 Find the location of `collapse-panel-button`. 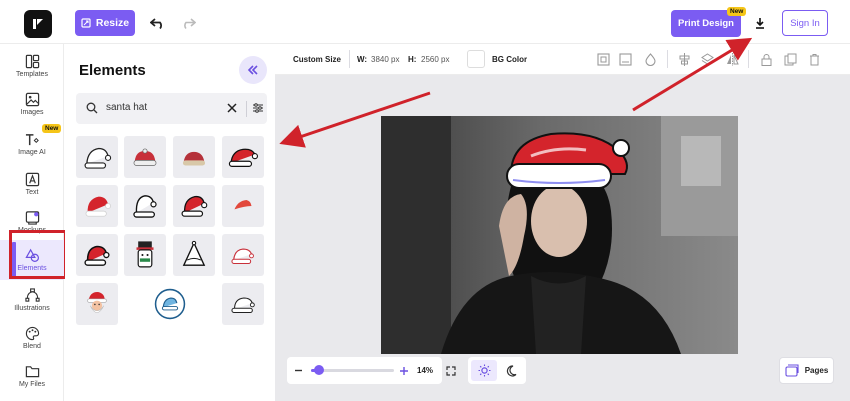

collapse-panel-button is located at coordinates (253, 70).